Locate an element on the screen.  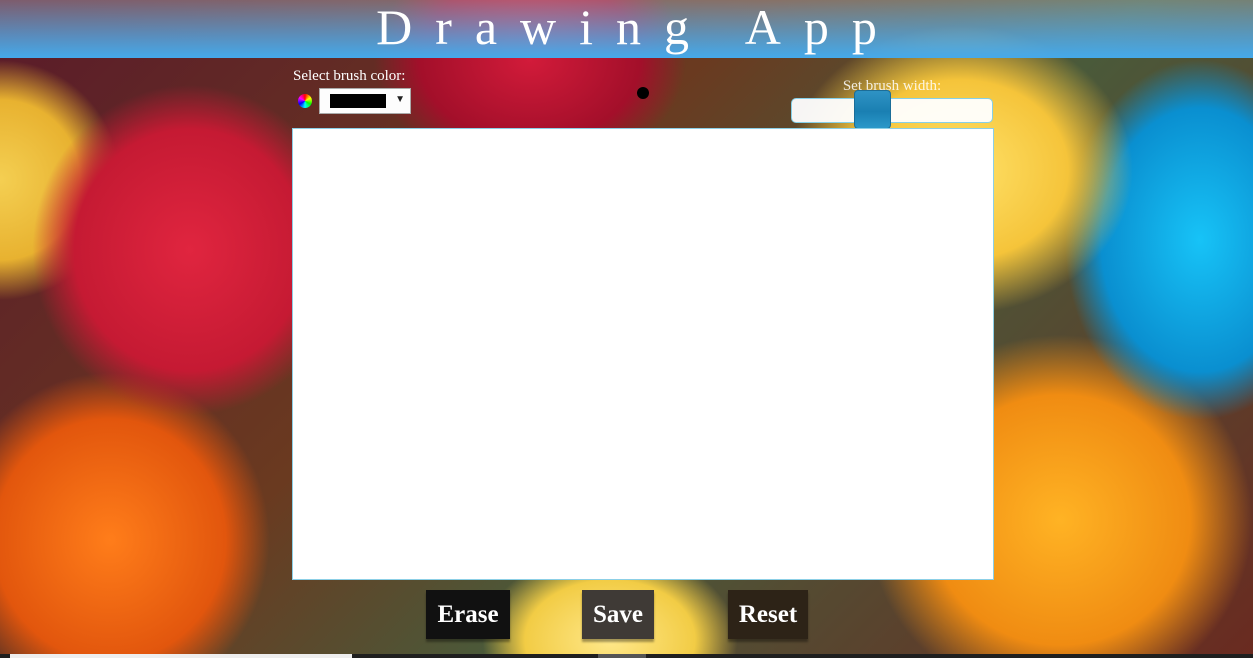
color-picker-row: ▼ is located at coordinates (352, 101).